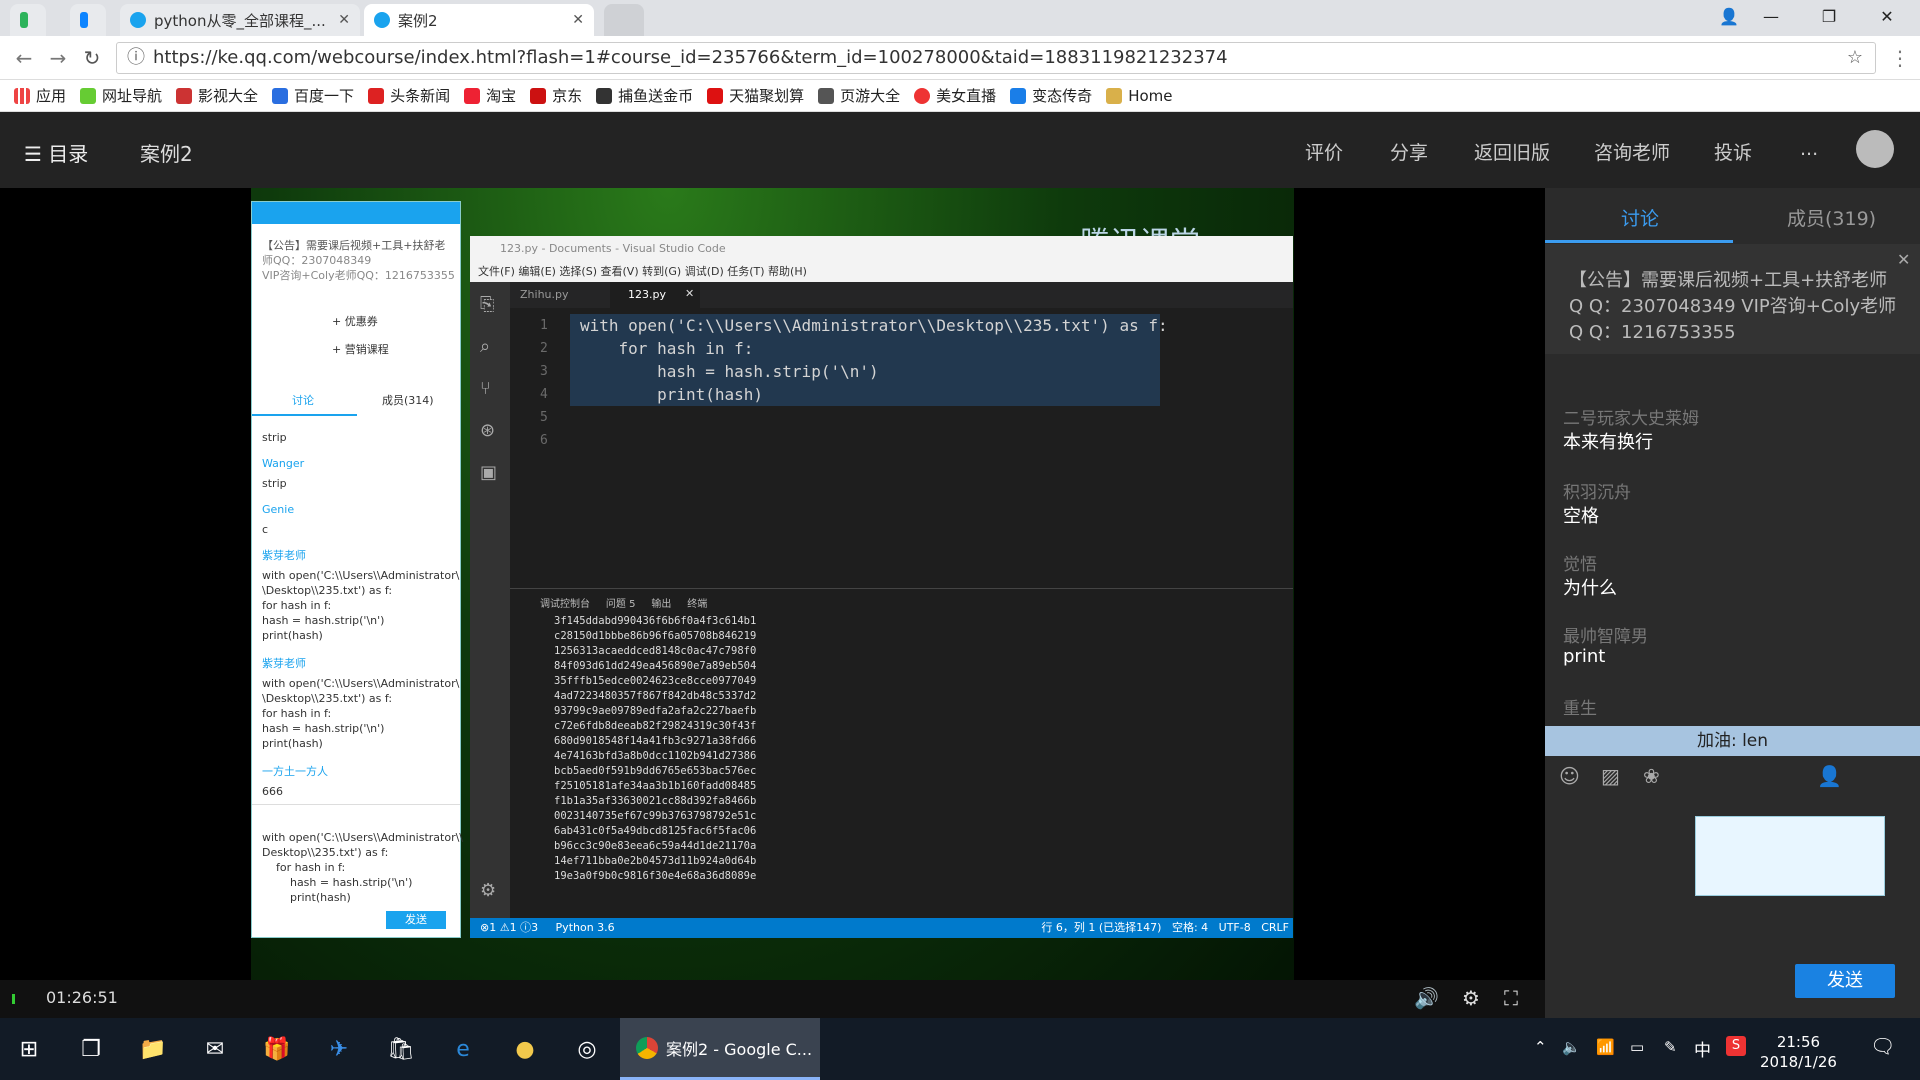 This screenshot has width=1920, height=1080. I want to click on share-link: 分享, so click(1409, 151).